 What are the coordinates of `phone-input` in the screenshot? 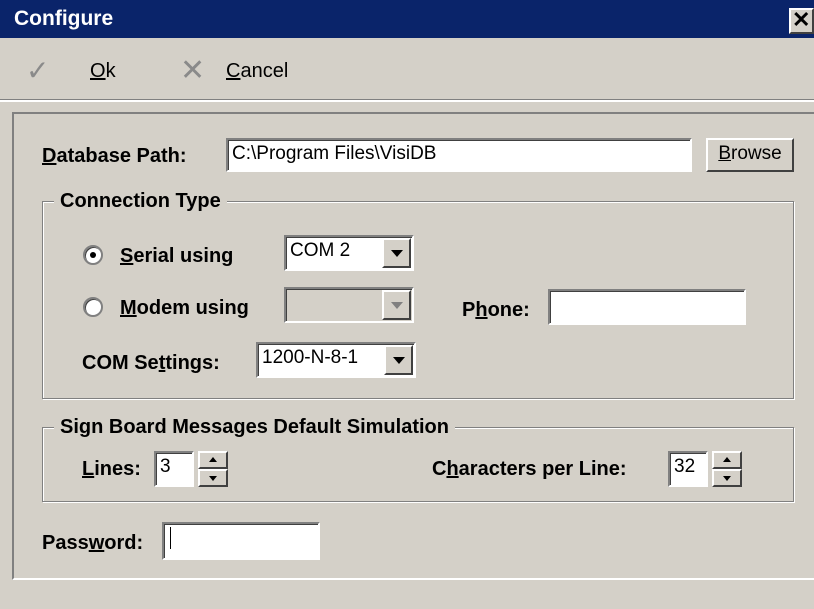 It's located at (647, 307).